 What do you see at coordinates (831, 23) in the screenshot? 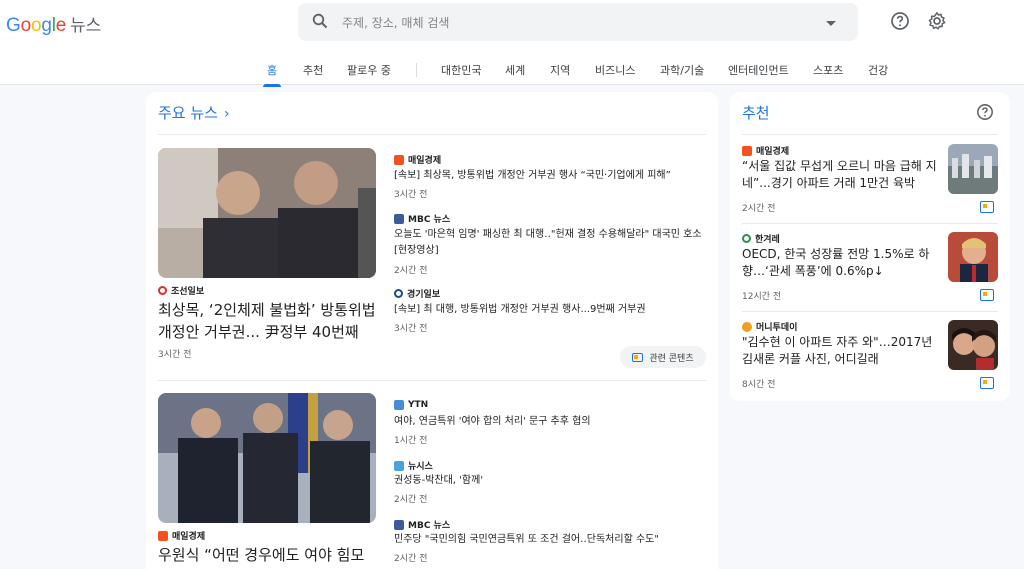
I see `search-dropdown-icon` at bounding box center [831, 23].